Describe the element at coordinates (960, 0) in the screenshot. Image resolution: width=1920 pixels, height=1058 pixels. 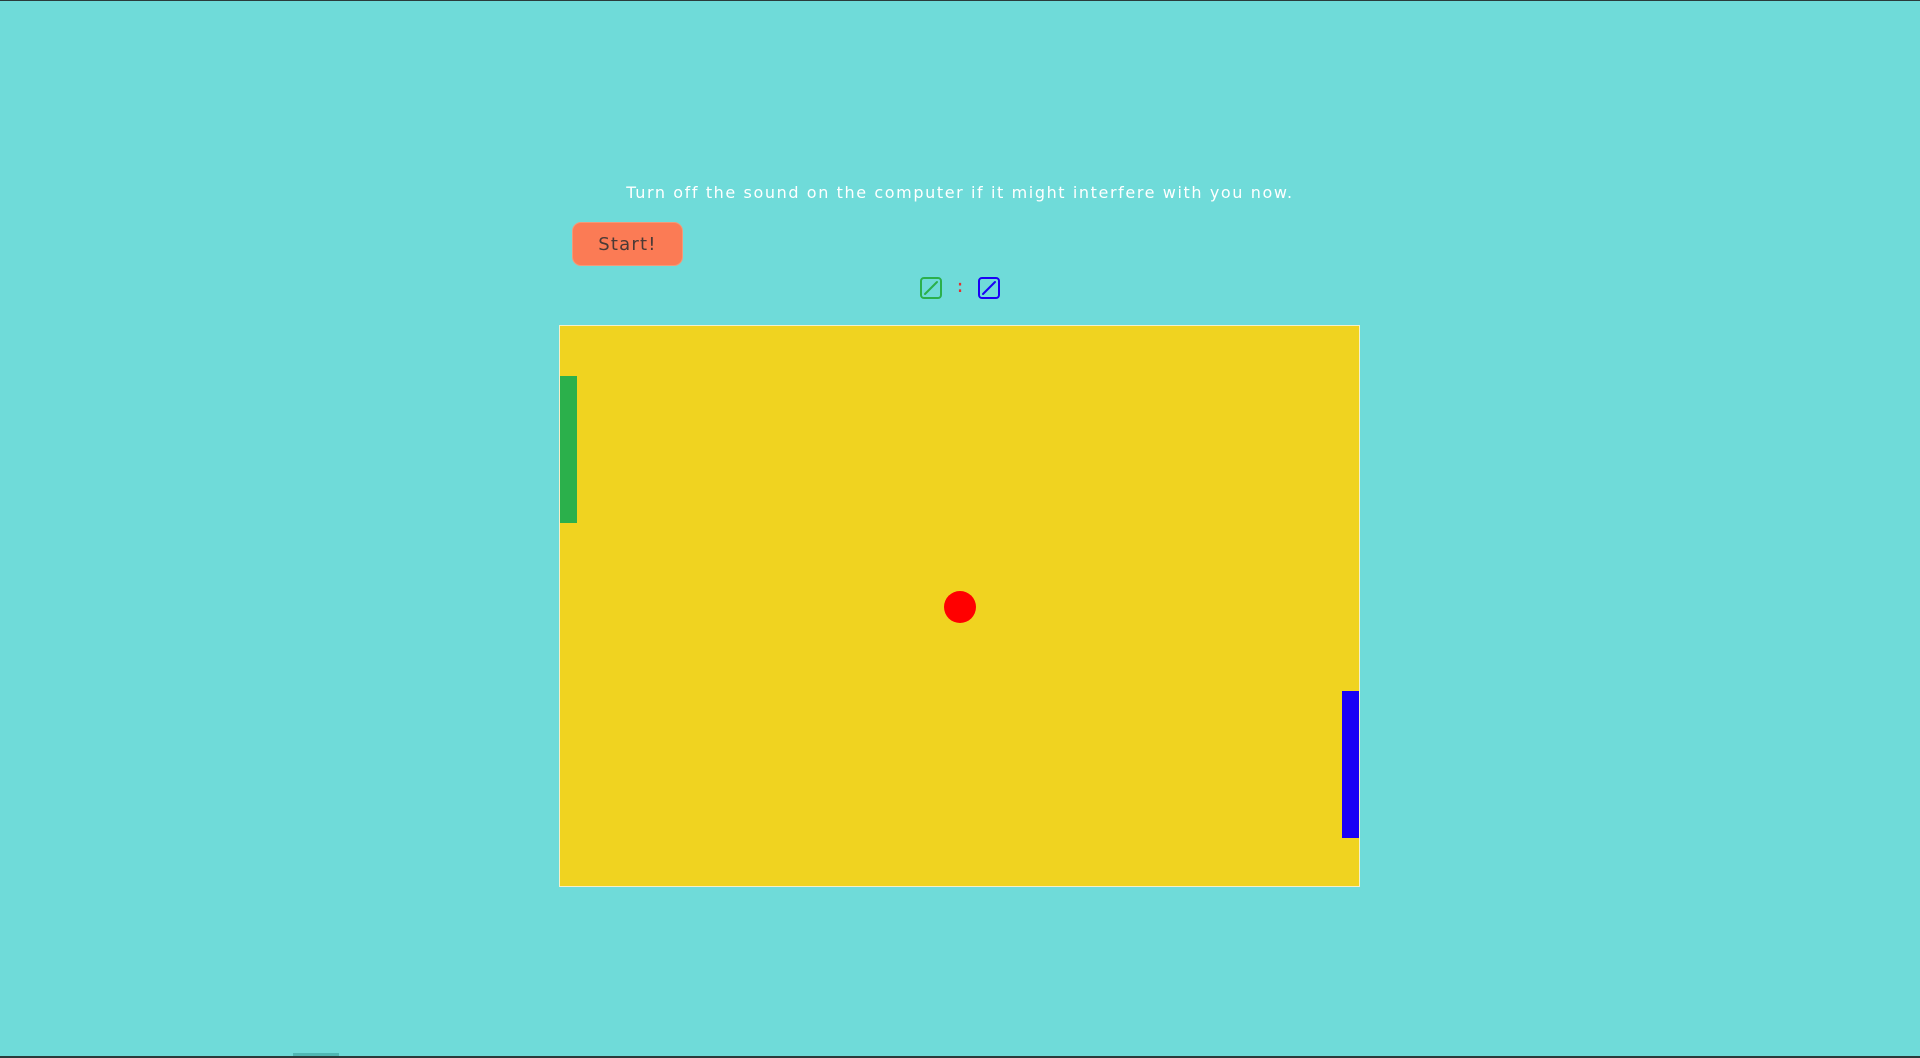
I see `top-border` at that location.